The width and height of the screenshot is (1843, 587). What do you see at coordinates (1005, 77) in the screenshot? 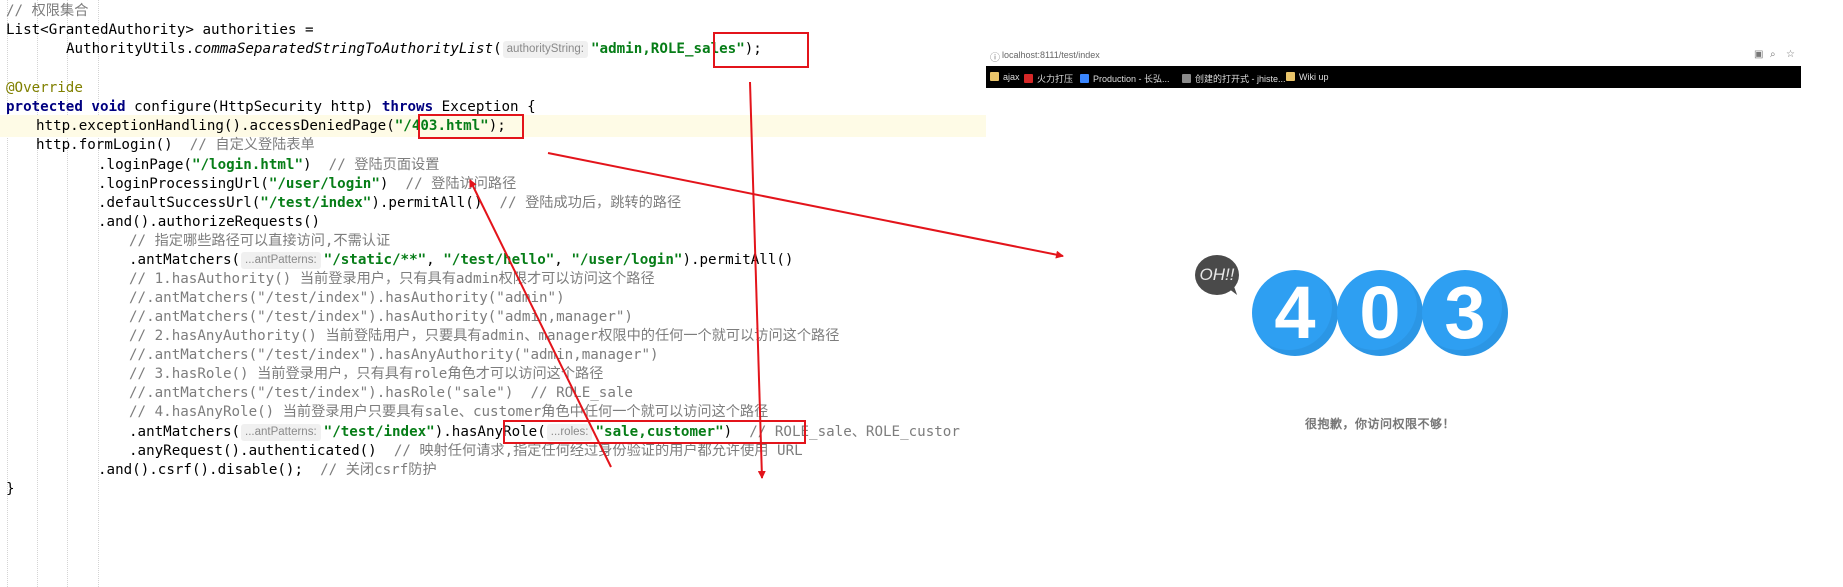
I see `bookmark-item: ajax` at bounding box center [1005, 77].